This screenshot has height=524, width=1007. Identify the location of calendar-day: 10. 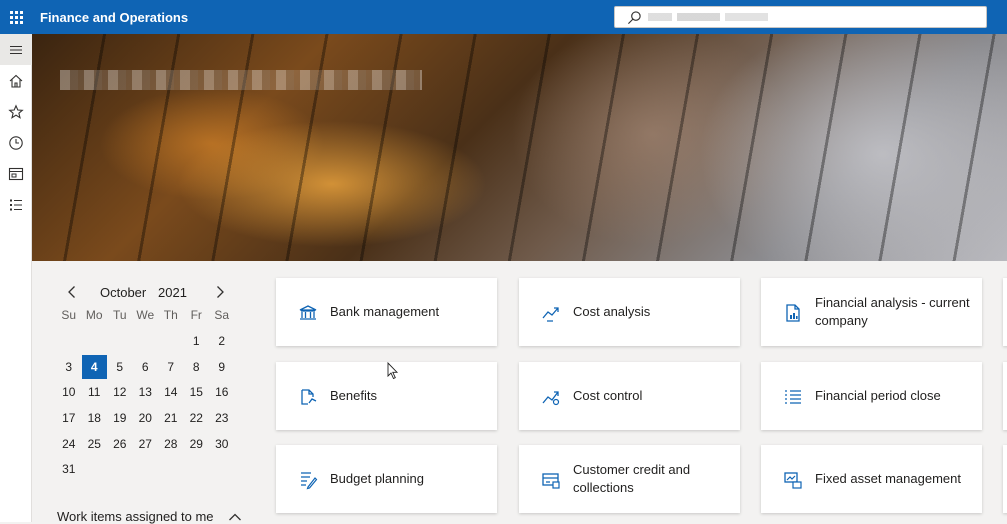
(69, 392).